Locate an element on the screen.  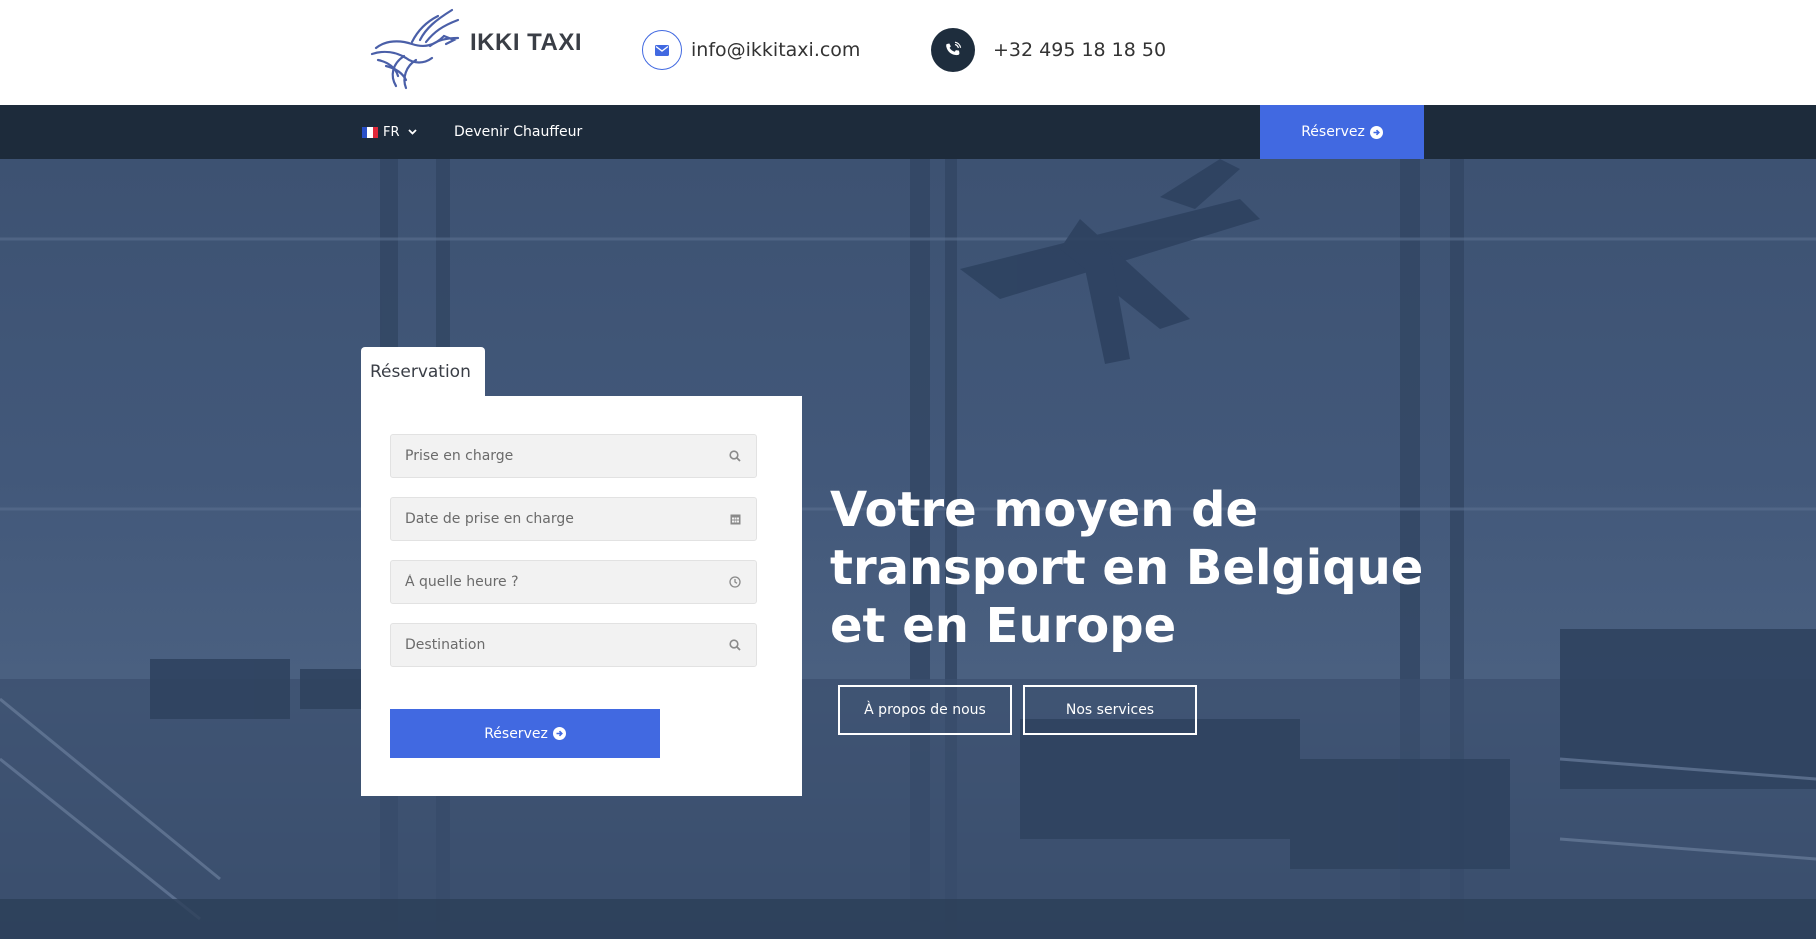
reservation-submit-label: Réservez is located at coordinates (516, 733).